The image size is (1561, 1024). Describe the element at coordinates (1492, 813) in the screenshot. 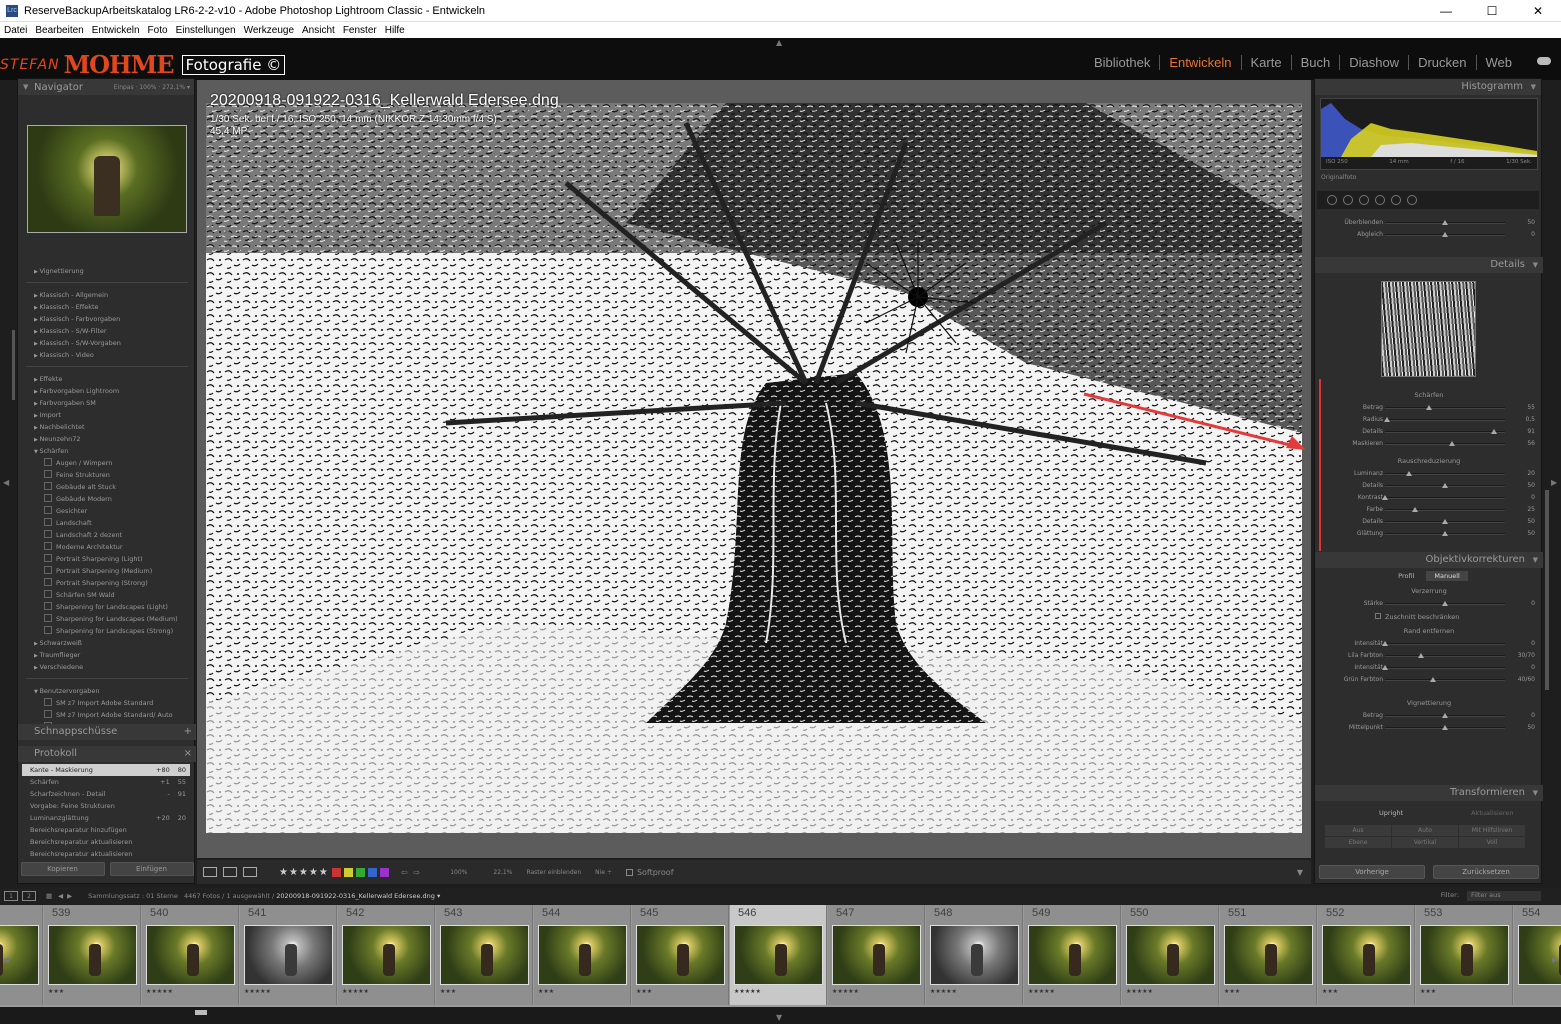

I see `update-button: Aktualisieren` at that location.